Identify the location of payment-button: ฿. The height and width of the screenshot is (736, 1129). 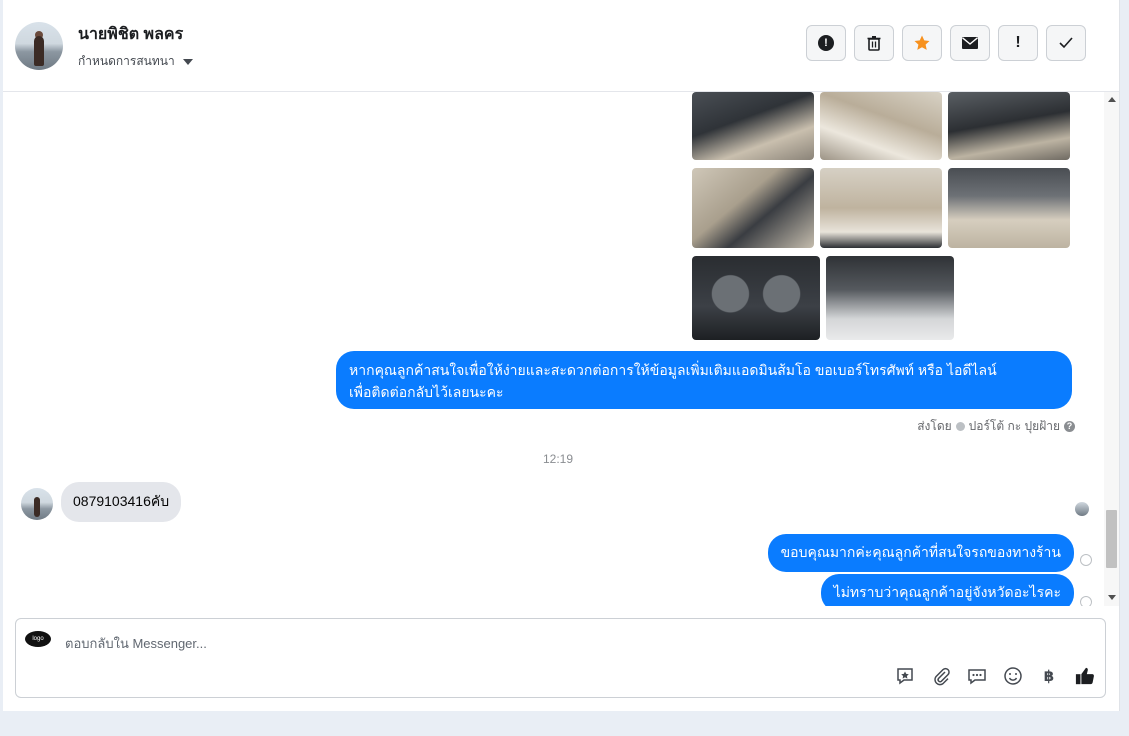
(1049, 676).